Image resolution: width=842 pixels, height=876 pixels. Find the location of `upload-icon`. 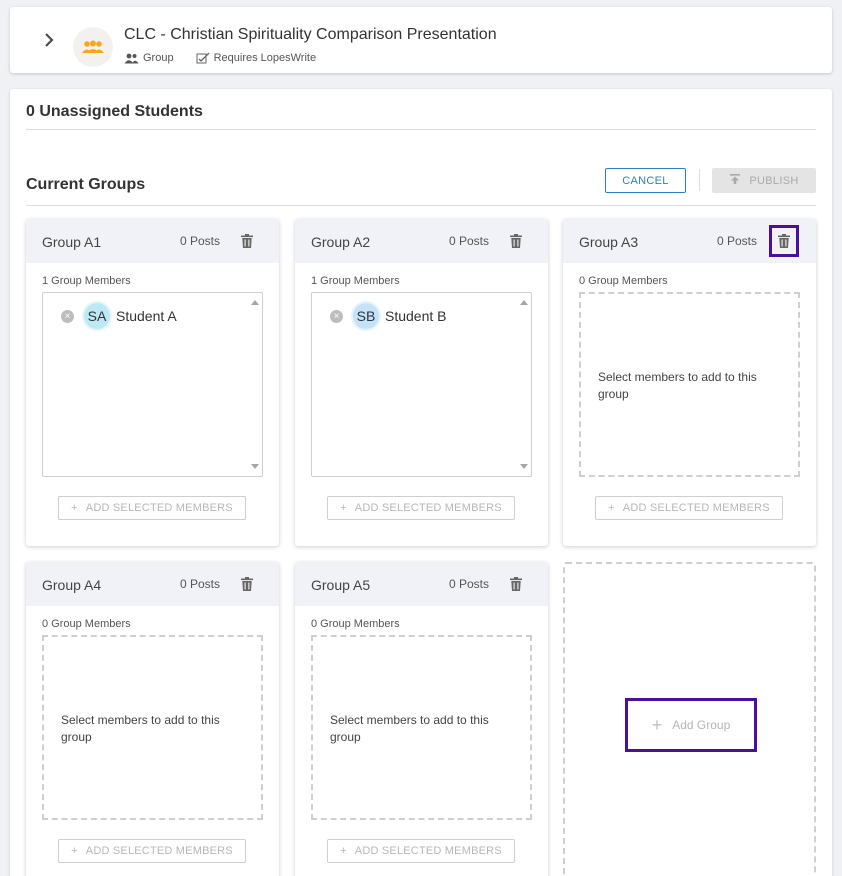

upload-icon is located at coordinates (735, 180).